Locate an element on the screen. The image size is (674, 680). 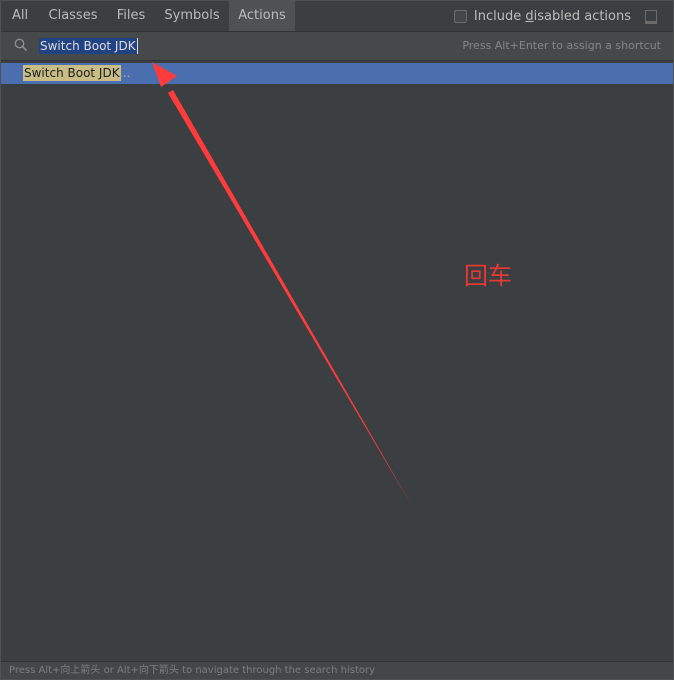
tab-actions: Actions is located at coordinates (262, 16).